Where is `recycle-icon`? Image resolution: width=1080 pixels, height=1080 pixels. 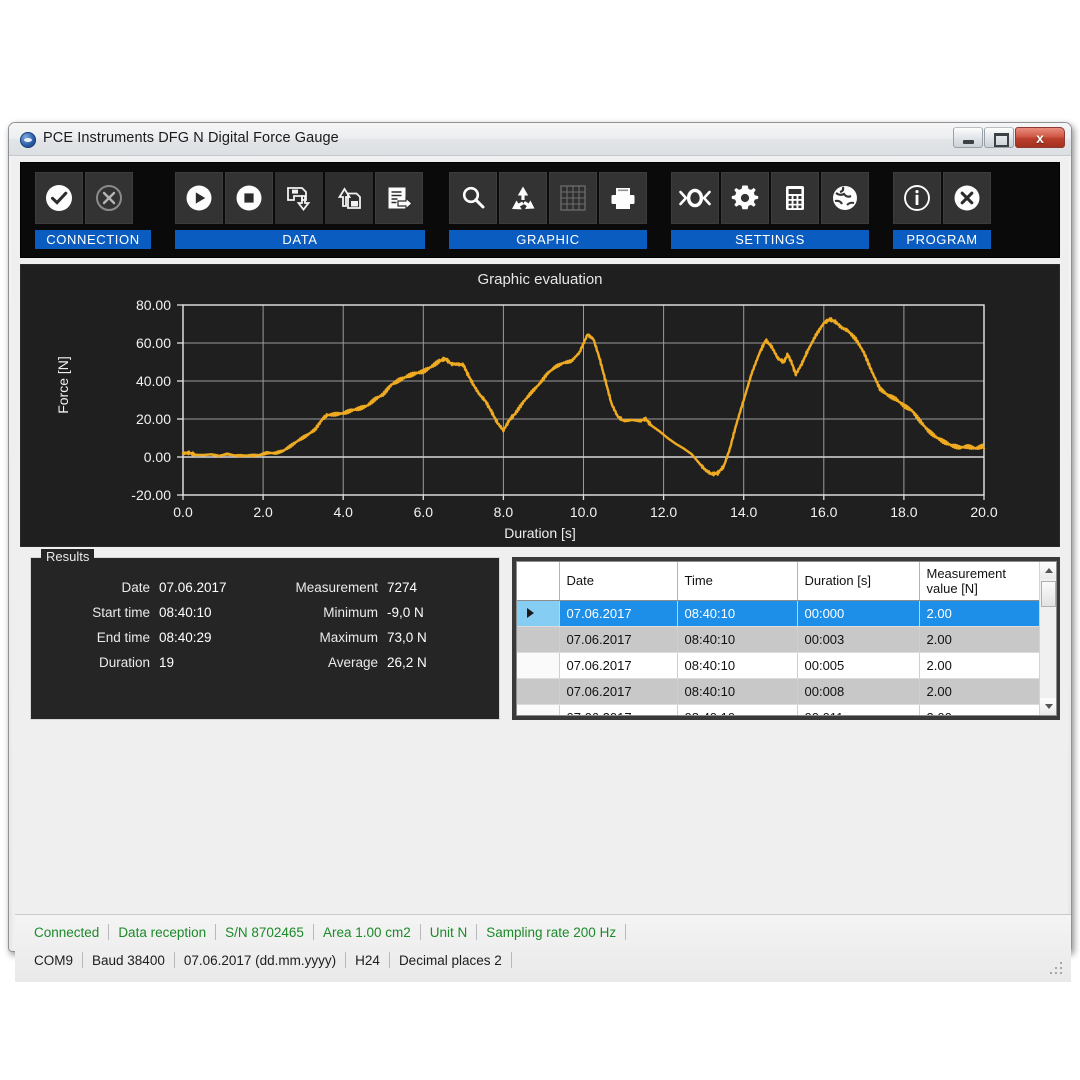
recycle-icon is located at coordinates (523, 198).